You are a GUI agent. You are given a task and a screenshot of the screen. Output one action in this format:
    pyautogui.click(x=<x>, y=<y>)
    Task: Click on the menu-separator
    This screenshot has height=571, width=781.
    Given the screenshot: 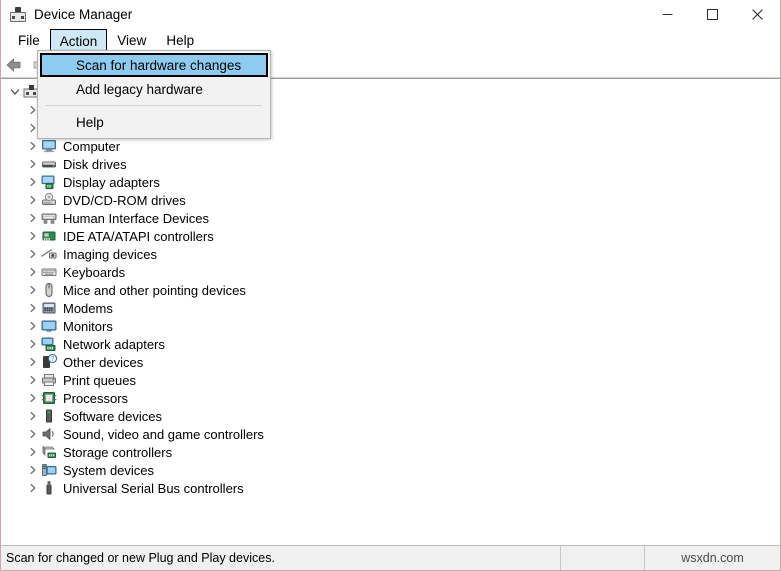 What is the action you would take?
    pyautogui.click(x=154, y=105)
    